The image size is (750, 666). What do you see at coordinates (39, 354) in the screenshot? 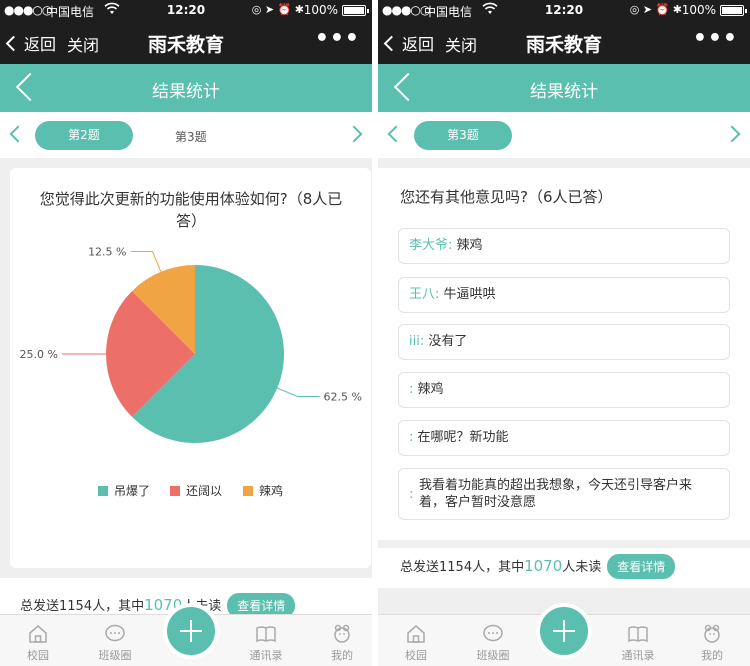
I see `pie-value-label-2: 25.0 %` at bounding box center [39, 354].